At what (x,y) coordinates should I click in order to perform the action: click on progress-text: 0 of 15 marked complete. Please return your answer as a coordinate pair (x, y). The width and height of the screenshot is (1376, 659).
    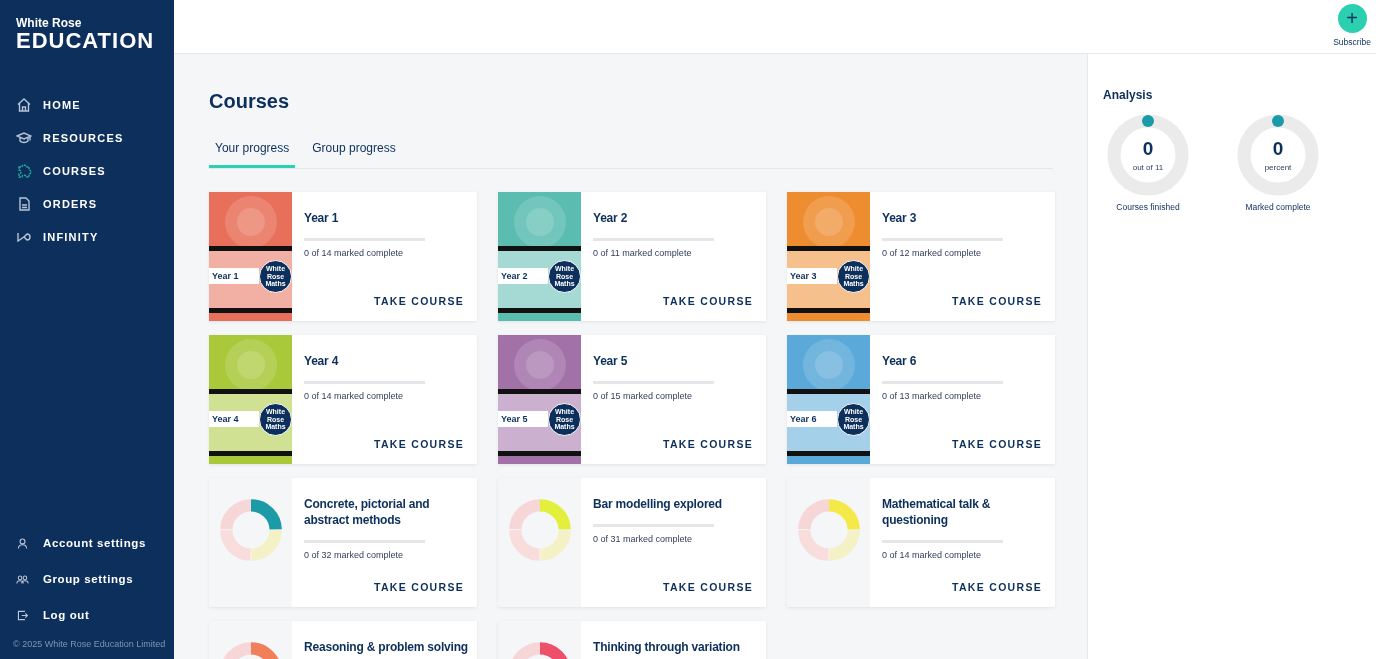
    Looking at the image, I should click on (643, 396).